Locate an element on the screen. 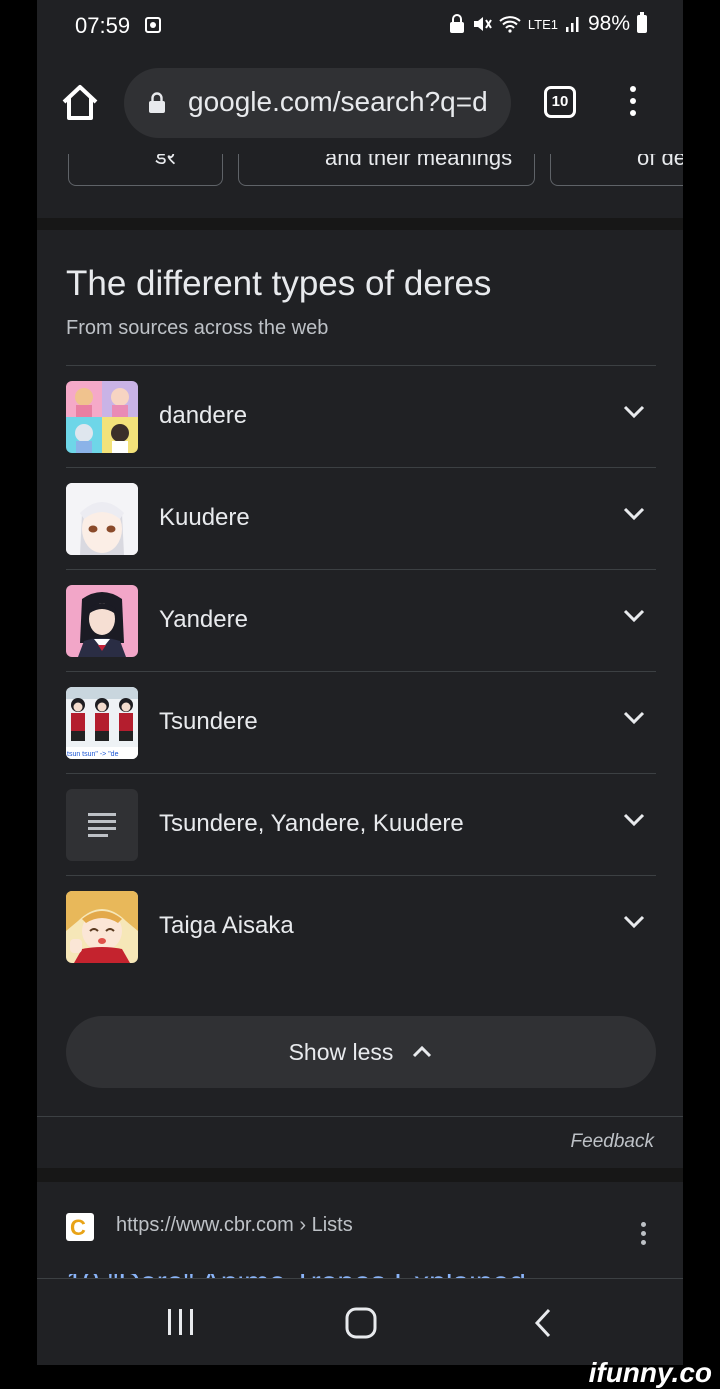 The height and width of the screenshot is (1389, 720). list-item-dandere: dandere is located at coordinates (361, 416).